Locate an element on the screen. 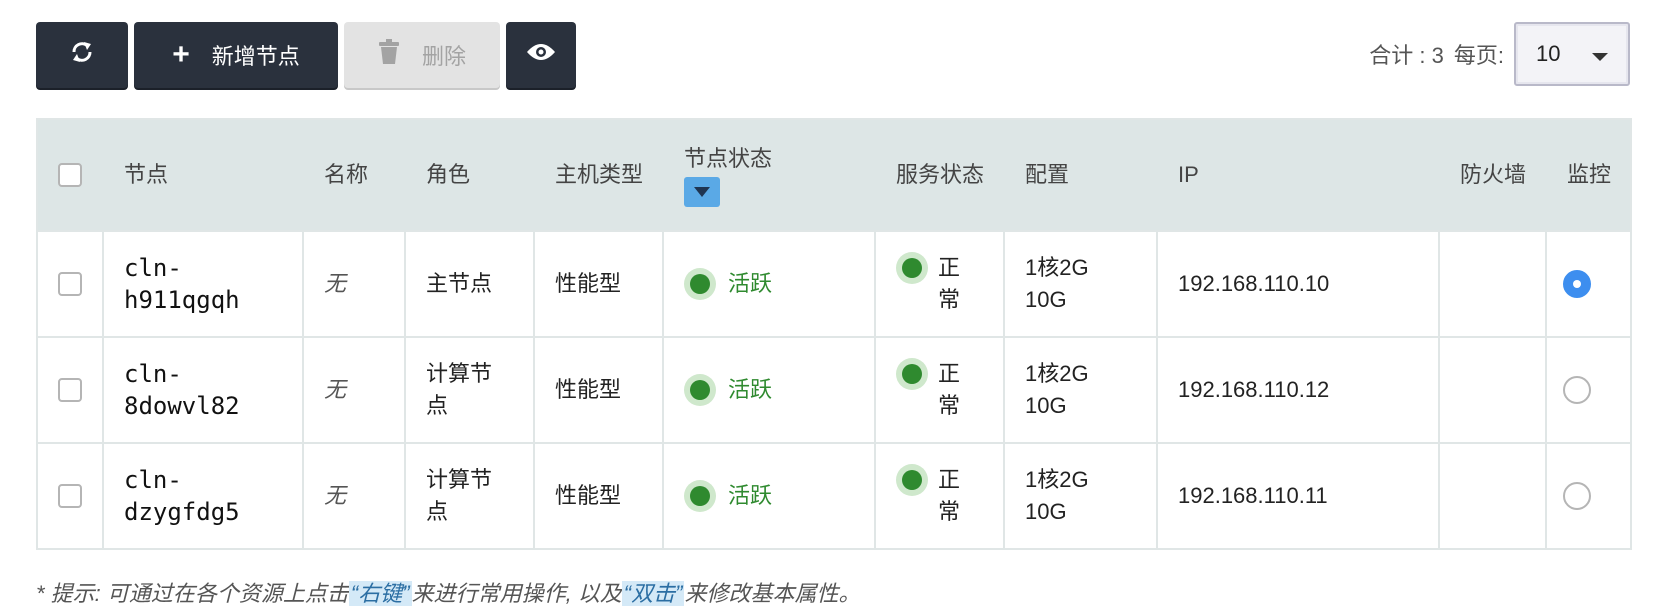 This screenshot has width=1664, height=614. select-all-cell is located at coordinates (71, 175).